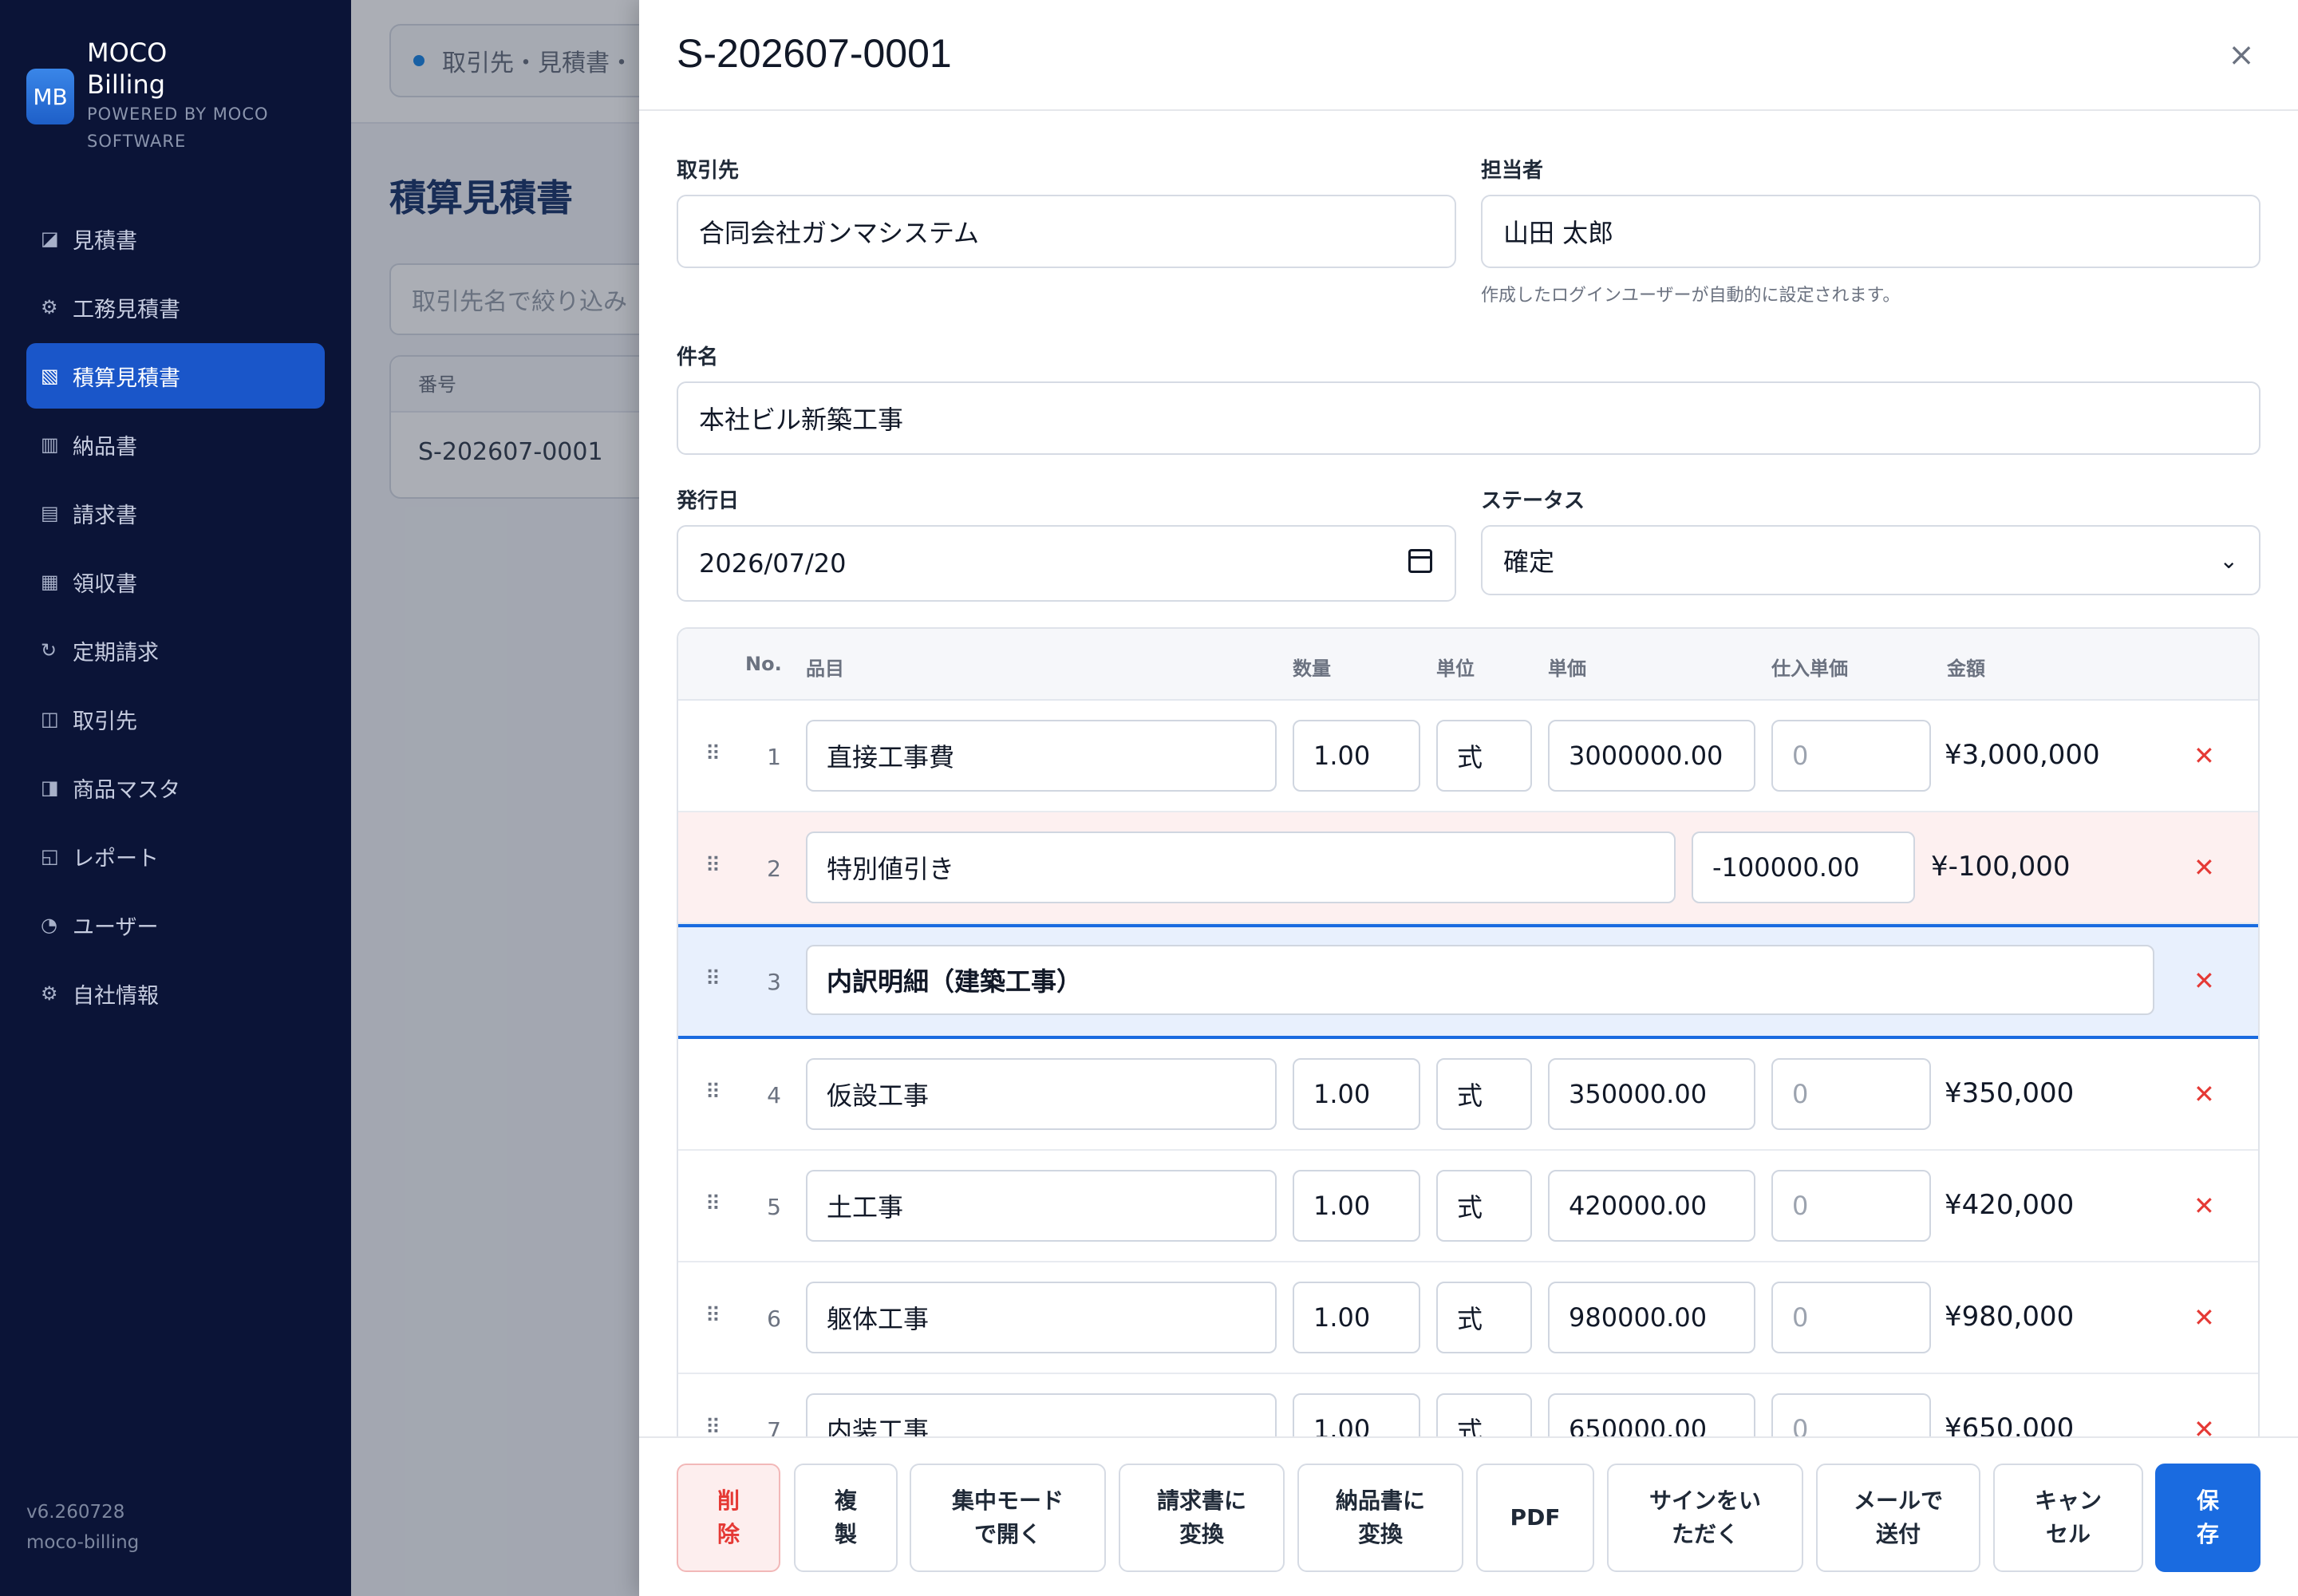 The image size is (2298, 1596). What do you see at coordinates (1380, 1518) in the screenshot?
I see `convert-delivery-button: 納品書に 変換` at bounding box center [1380, 1518].